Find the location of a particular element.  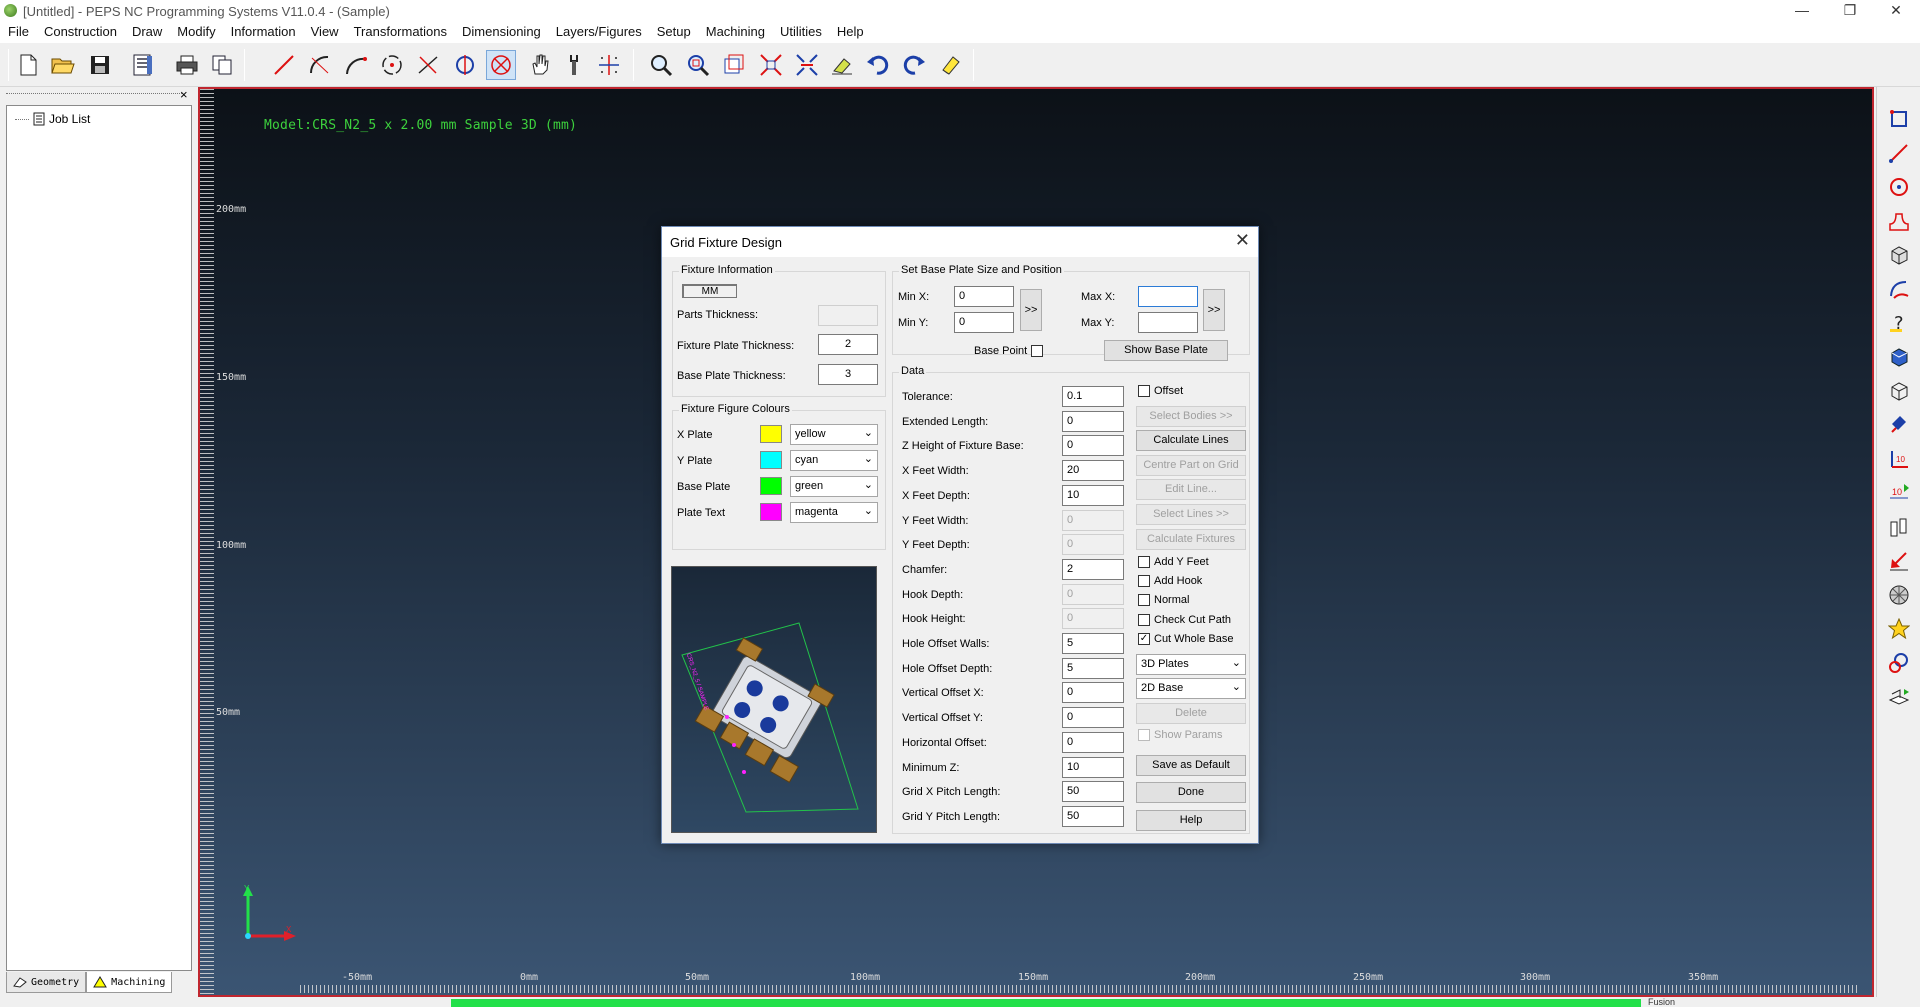

check-cut-path-checkbox: Check Cut Path is located at coordinates (1184, 620).